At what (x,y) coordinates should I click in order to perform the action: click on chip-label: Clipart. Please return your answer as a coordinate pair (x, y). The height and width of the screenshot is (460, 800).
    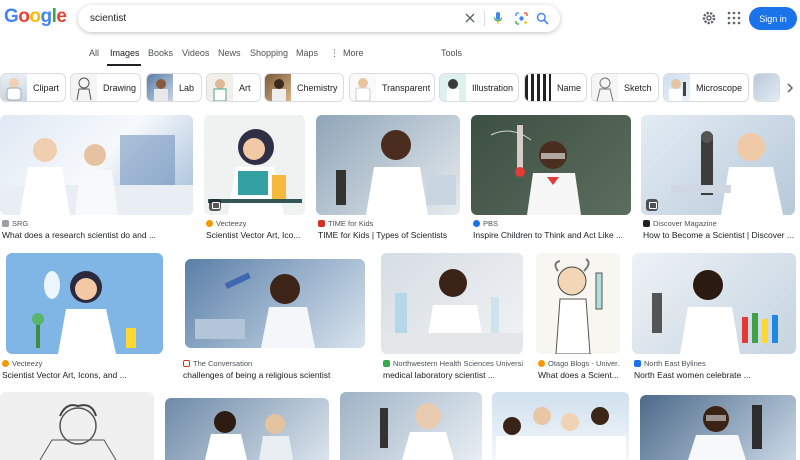
    Looking at the image, I should click on (46, 87).